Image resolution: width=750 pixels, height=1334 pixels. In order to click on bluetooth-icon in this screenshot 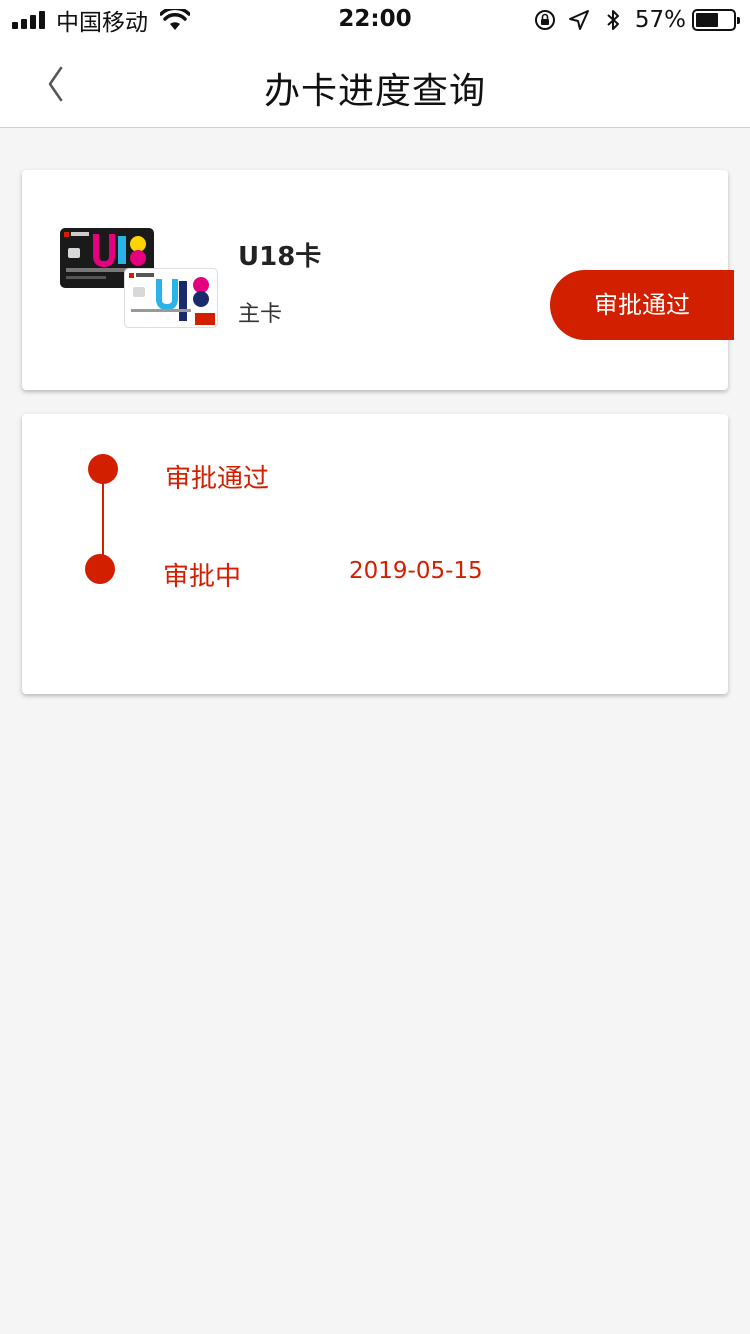, I will do `click(613, 20)`.